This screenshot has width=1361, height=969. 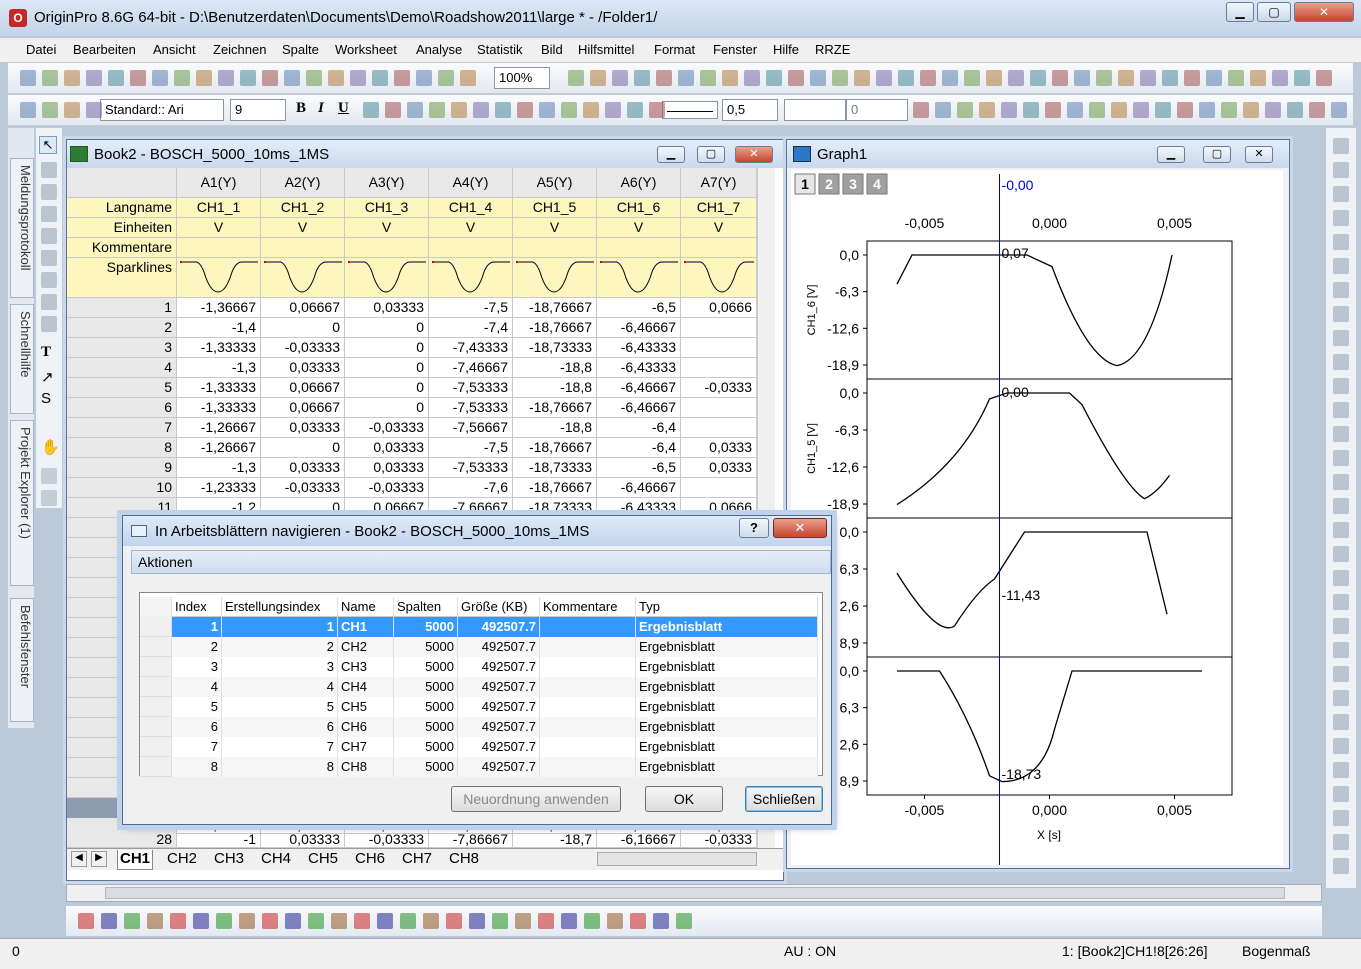 I want to click on row-header: 3, so click(x=122, y=348).